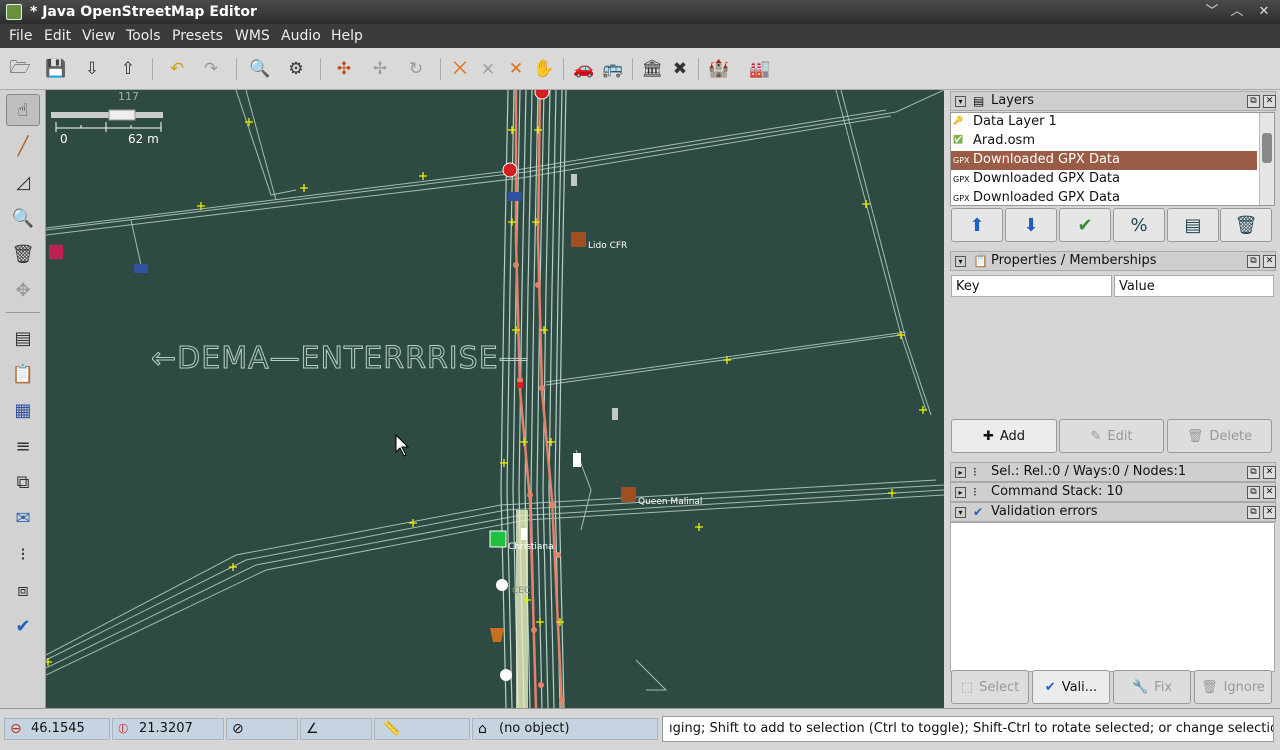 This screenshot has height=750, width=1280. I want to click on menu-presets: Presets, so click(197, 36).